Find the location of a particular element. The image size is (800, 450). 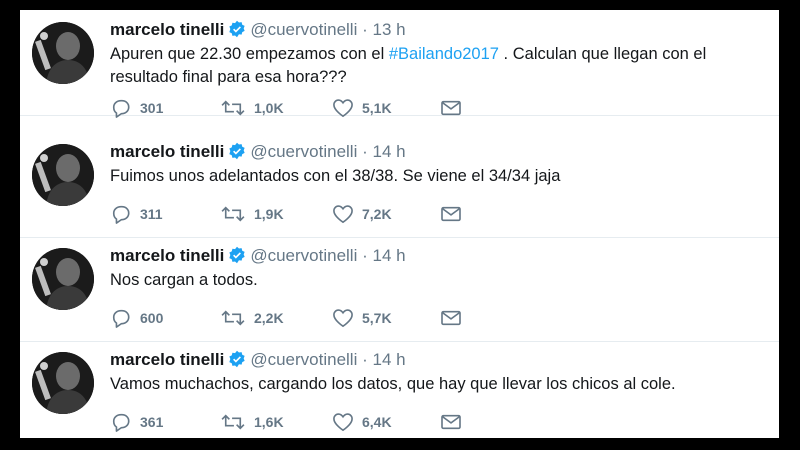

retweet-button: 2,2K is located at coordinates (252, 318).